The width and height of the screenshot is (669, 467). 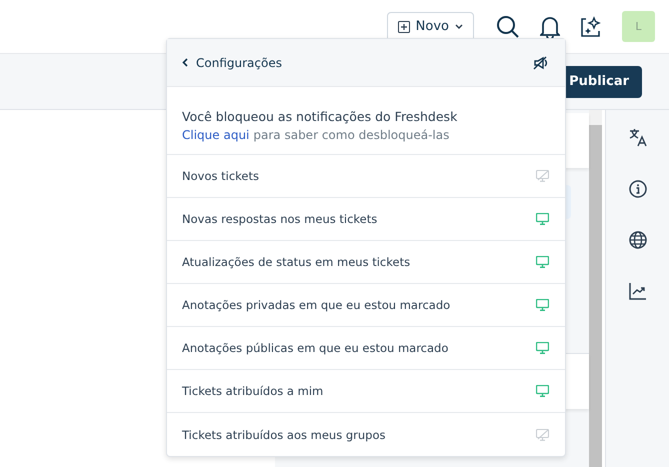 I want to click on back-button: Configurações, so click(x=232, y=63).